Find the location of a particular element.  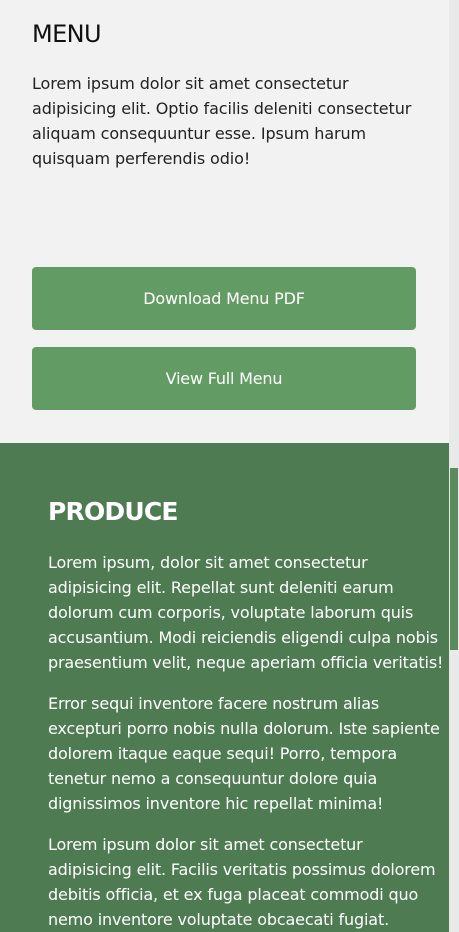

vertical-scrollbar is located at coordinates (454, 466).